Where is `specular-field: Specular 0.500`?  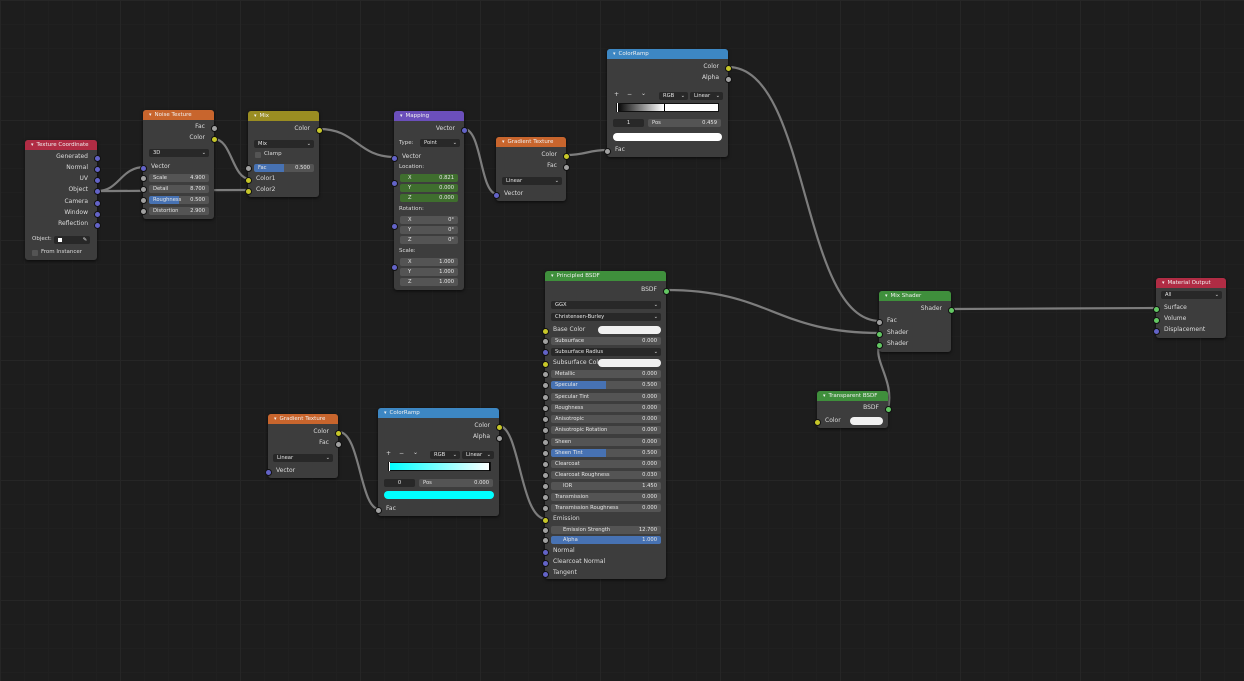 specular-field: Specular 0.500 is located at coordinates (606, 385).